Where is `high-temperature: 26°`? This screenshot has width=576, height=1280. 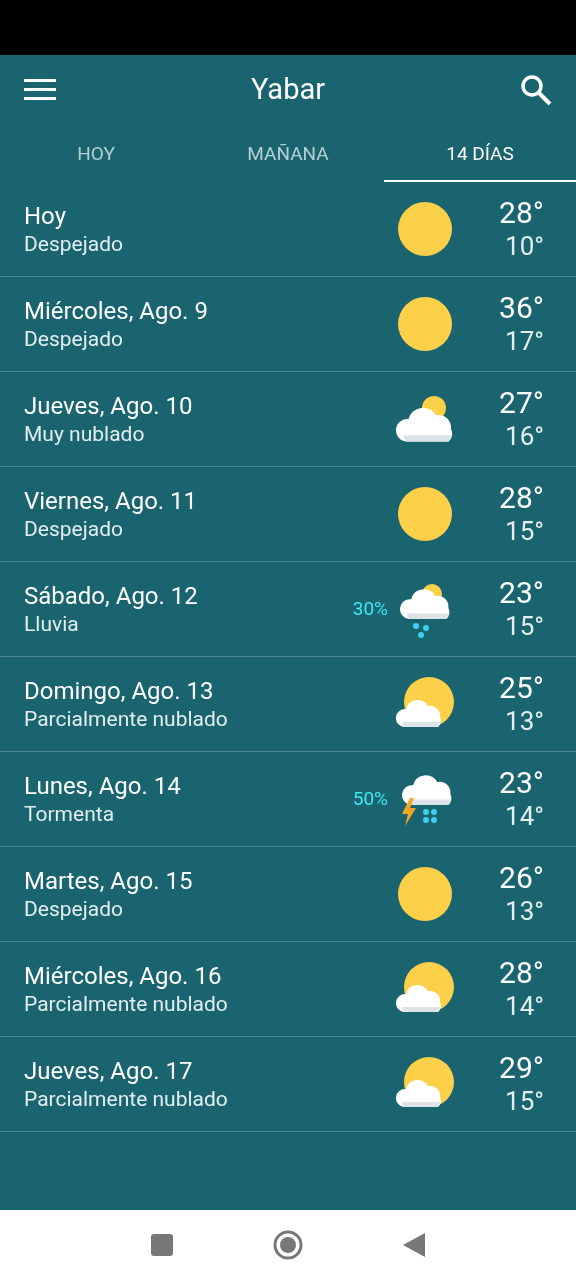 high-temperature: 26° is located at coordinates (521, 878).